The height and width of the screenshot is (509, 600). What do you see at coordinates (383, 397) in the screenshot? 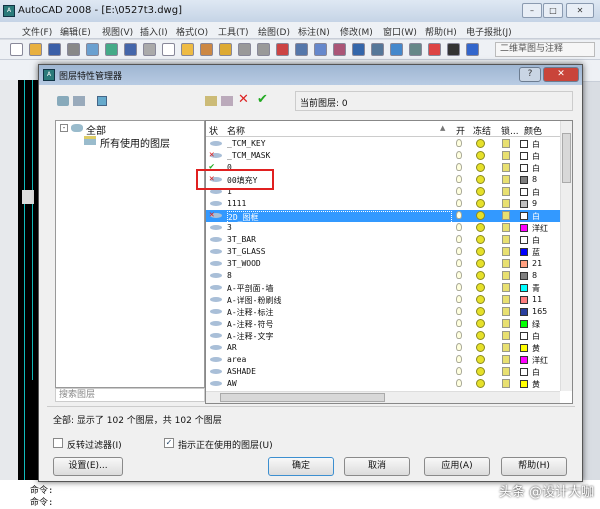
I see `horizontal-scrollbar` at bounding box center [383, 397].